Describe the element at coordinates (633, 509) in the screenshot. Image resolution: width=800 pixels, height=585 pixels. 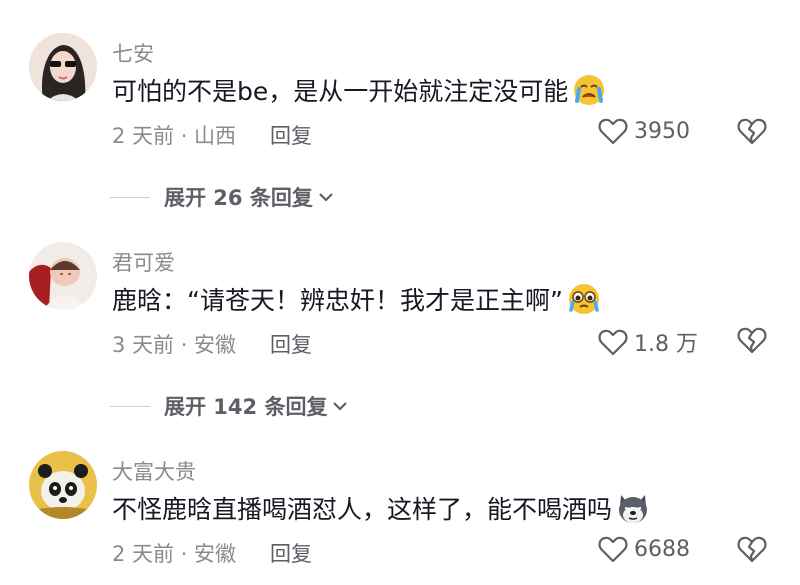
I see `dog-face-emoji` at that location.